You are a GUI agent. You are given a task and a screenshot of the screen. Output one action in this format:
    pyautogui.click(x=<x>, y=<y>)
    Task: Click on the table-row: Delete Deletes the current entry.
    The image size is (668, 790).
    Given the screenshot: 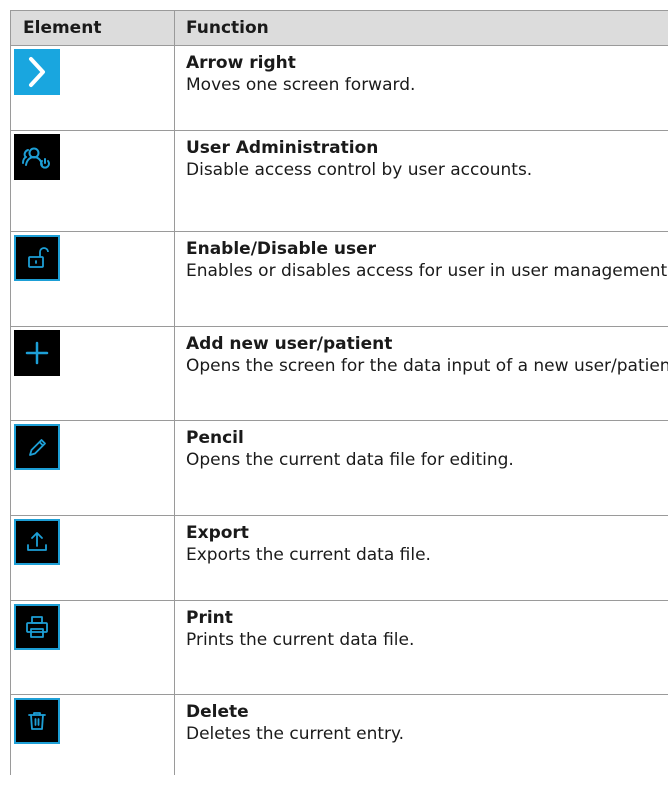 What is the action you would take?
    pyautogui.click(x=339, y=735)
    